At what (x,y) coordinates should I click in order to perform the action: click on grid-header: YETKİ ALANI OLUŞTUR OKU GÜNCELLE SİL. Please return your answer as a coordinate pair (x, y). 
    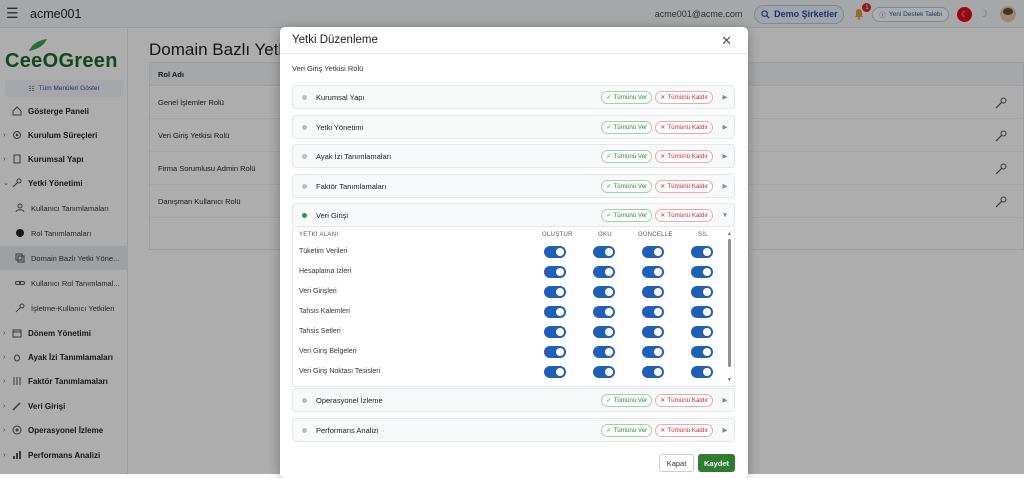
    Looking at the image, I should click on (514, 235).